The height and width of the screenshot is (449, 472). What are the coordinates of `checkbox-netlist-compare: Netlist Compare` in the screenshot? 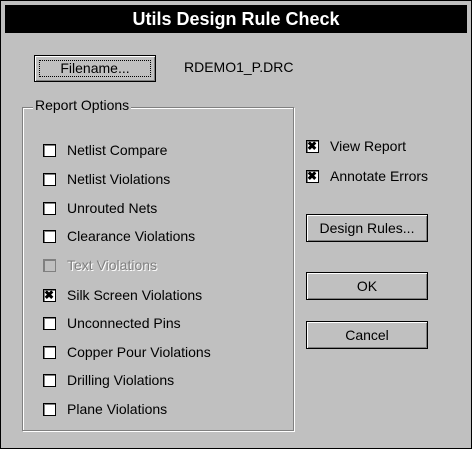 It's located at (105, 150).